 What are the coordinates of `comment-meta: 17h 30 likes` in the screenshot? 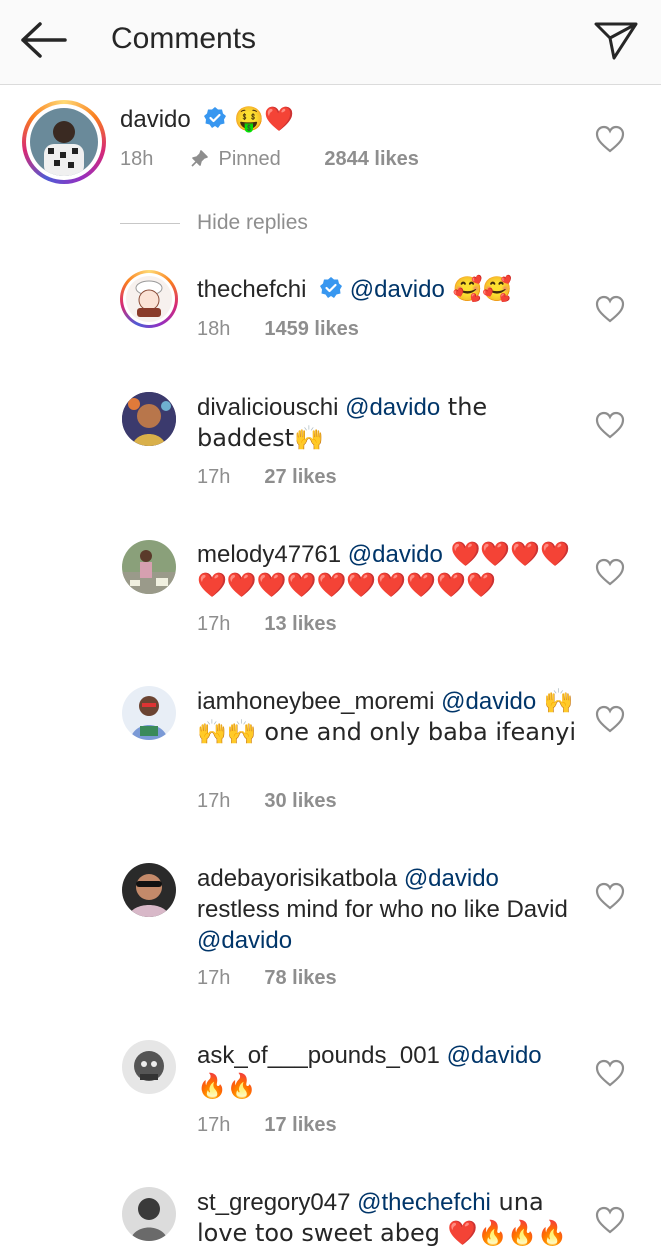 It's located at (267, 801).